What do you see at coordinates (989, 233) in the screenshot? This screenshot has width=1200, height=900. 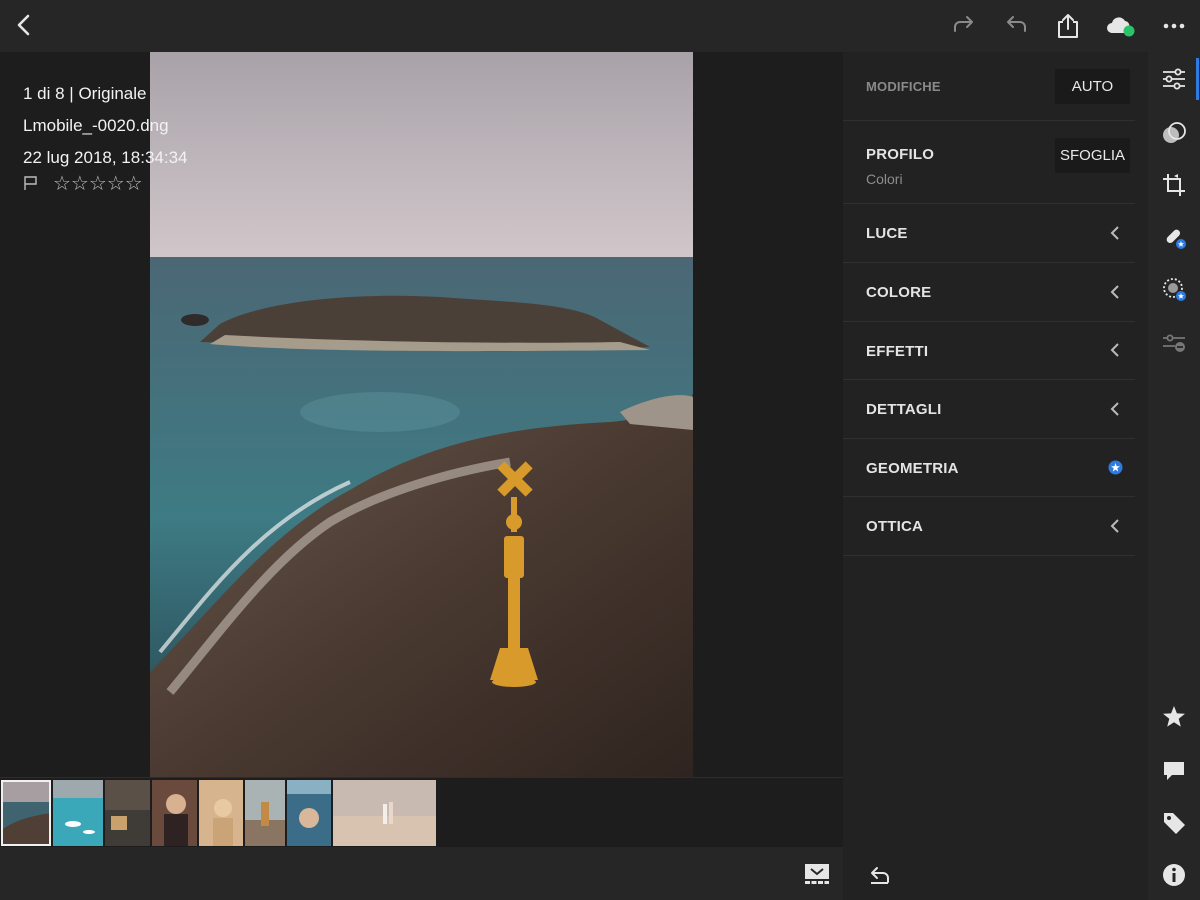 I see `section-luce: LUCE` at bounding box center [989, 233].